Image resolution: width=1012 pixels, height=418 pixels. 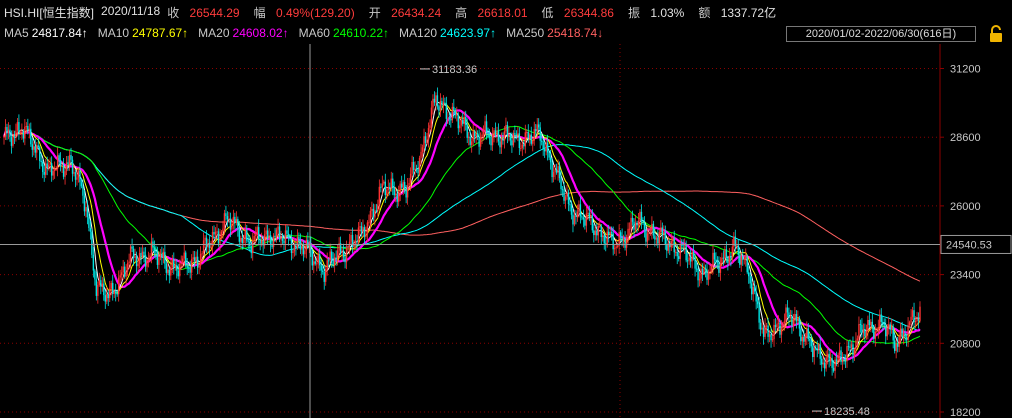 What do you see at coordinates (502, 13) in the screenshot?
I see `high-value: 26618.01` at bounding box center [502, 13].